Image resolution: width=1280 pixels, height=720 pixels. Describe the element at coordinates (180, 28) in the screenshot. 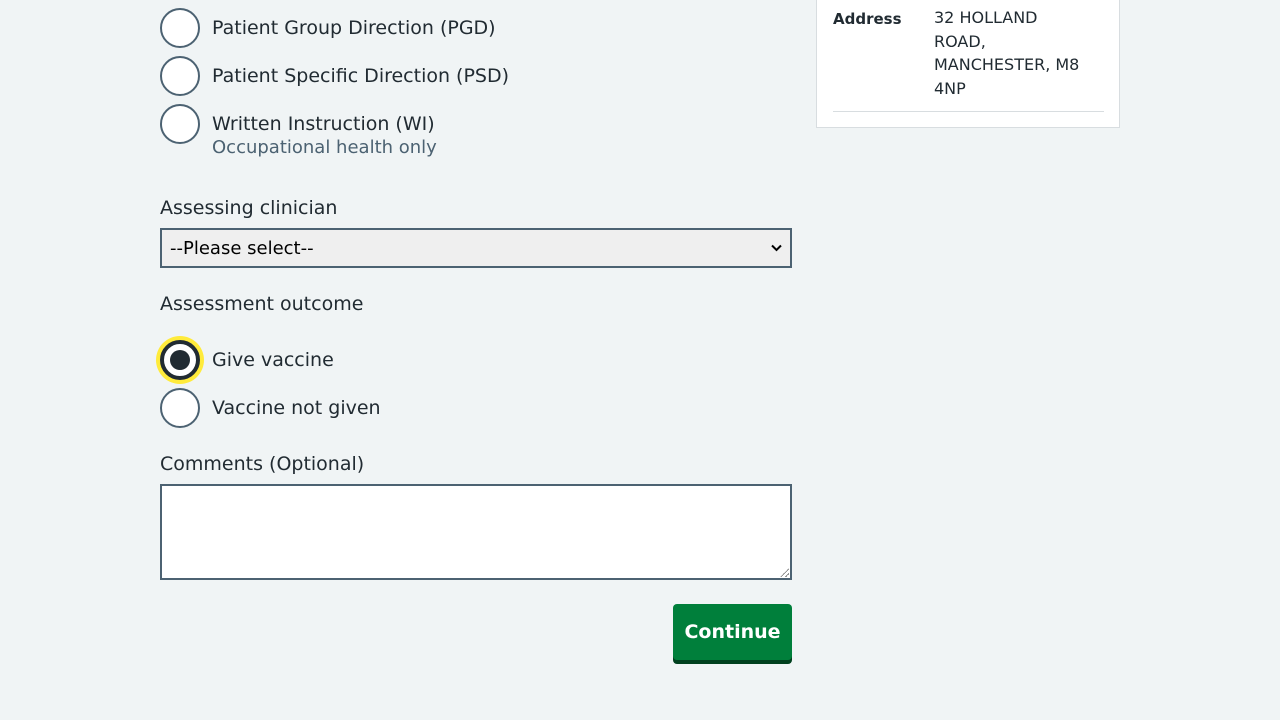

I see `radio-button-pgd` at that location.